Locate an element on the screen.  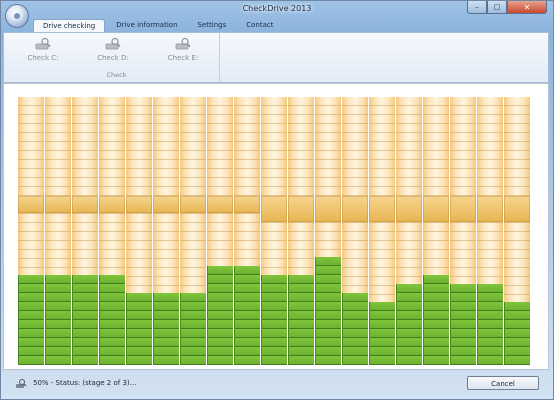
title-bar: CheckDrive 2013 – □ ✕ is located at coordinates (277, 14).